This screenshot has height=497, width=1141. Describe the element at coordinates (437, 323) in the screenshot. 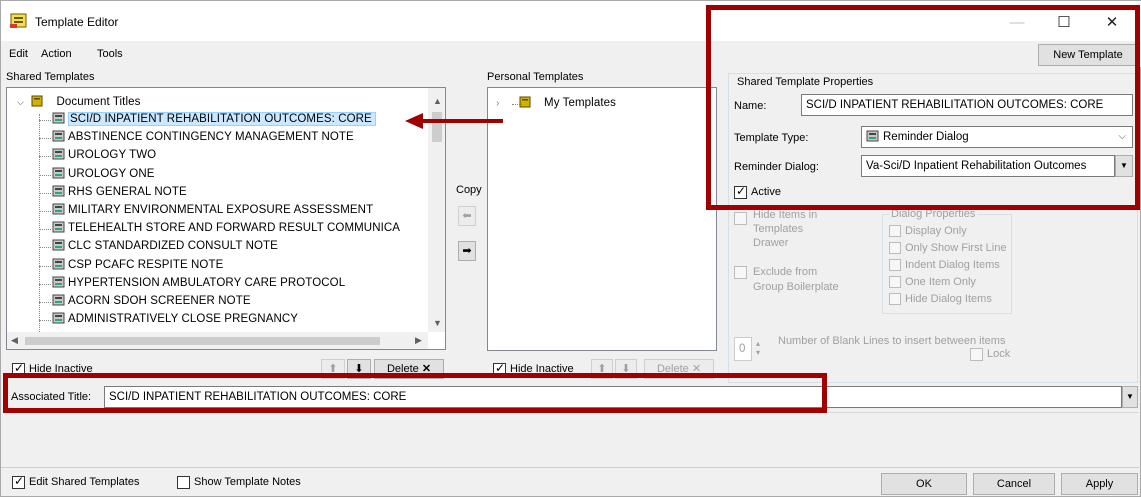

I see `scroll-down-arrow-icon: ▼` at that location.